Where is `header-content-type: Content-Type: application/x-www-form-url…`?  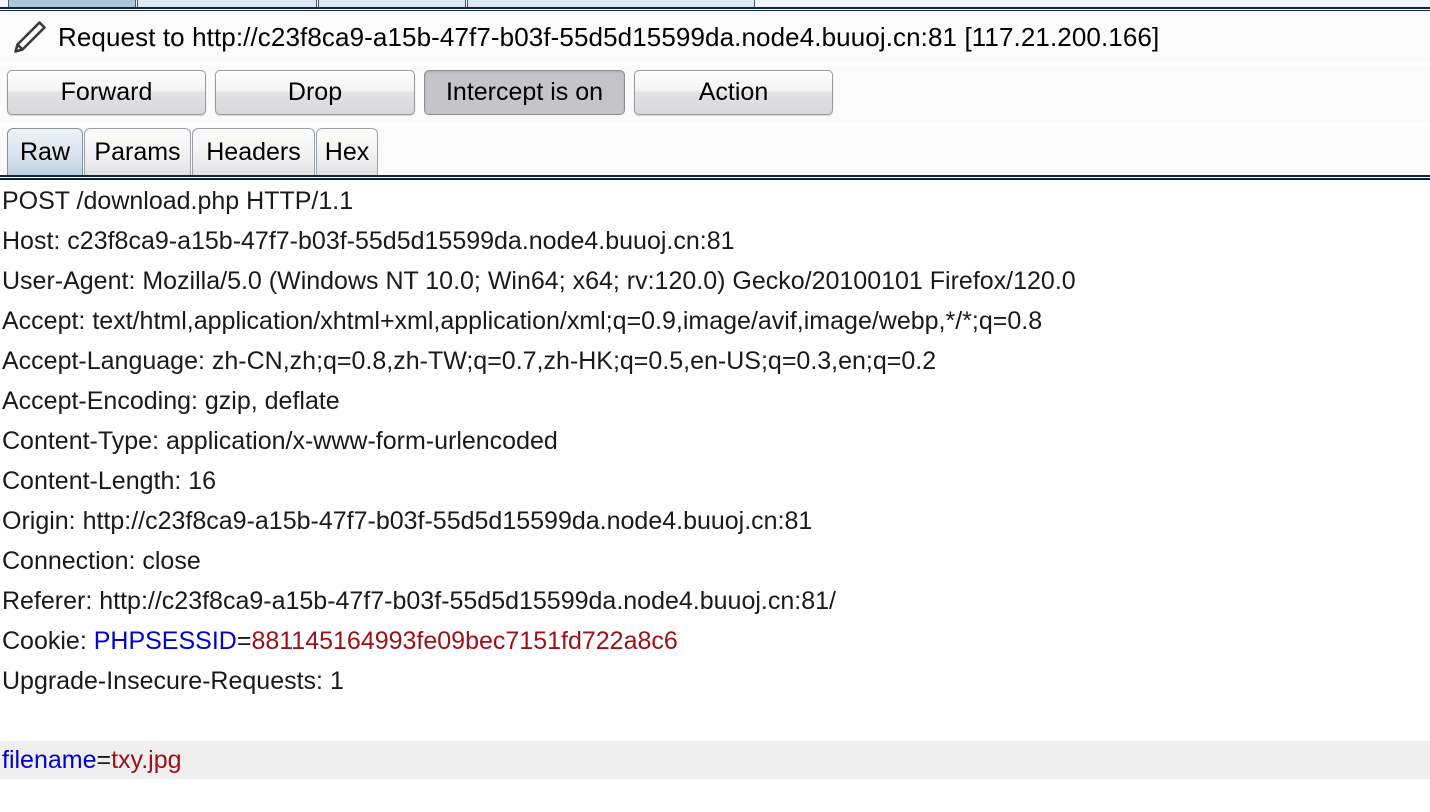 header-content-type: Content-Type: application/x-www-form-url… is located at coordinates (280, 441).